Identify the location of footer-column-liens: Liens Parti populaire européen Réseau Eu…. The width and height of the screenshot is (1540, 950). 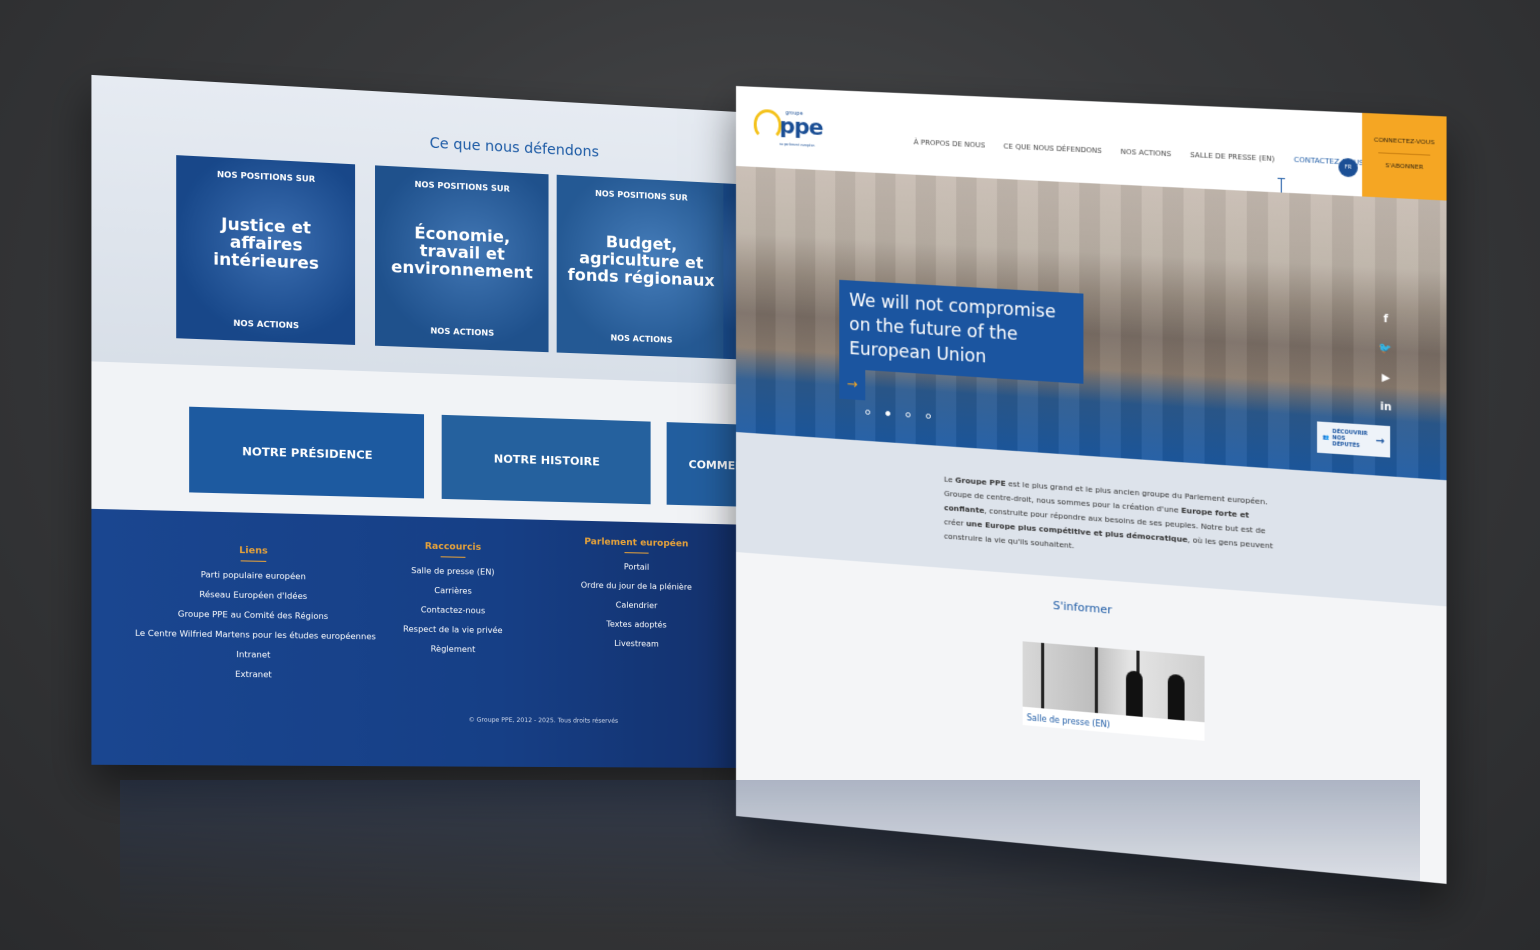
(255, 616).